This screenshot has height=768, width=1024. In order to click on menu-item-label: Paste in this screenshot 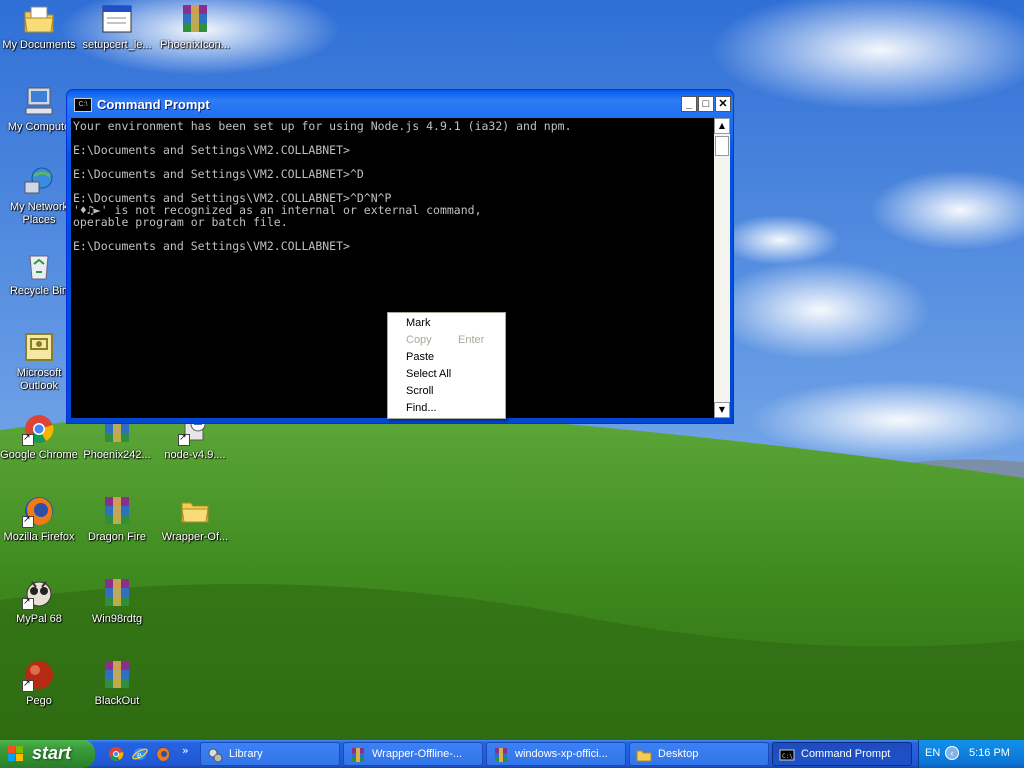, I will do `click(420, 357)`.